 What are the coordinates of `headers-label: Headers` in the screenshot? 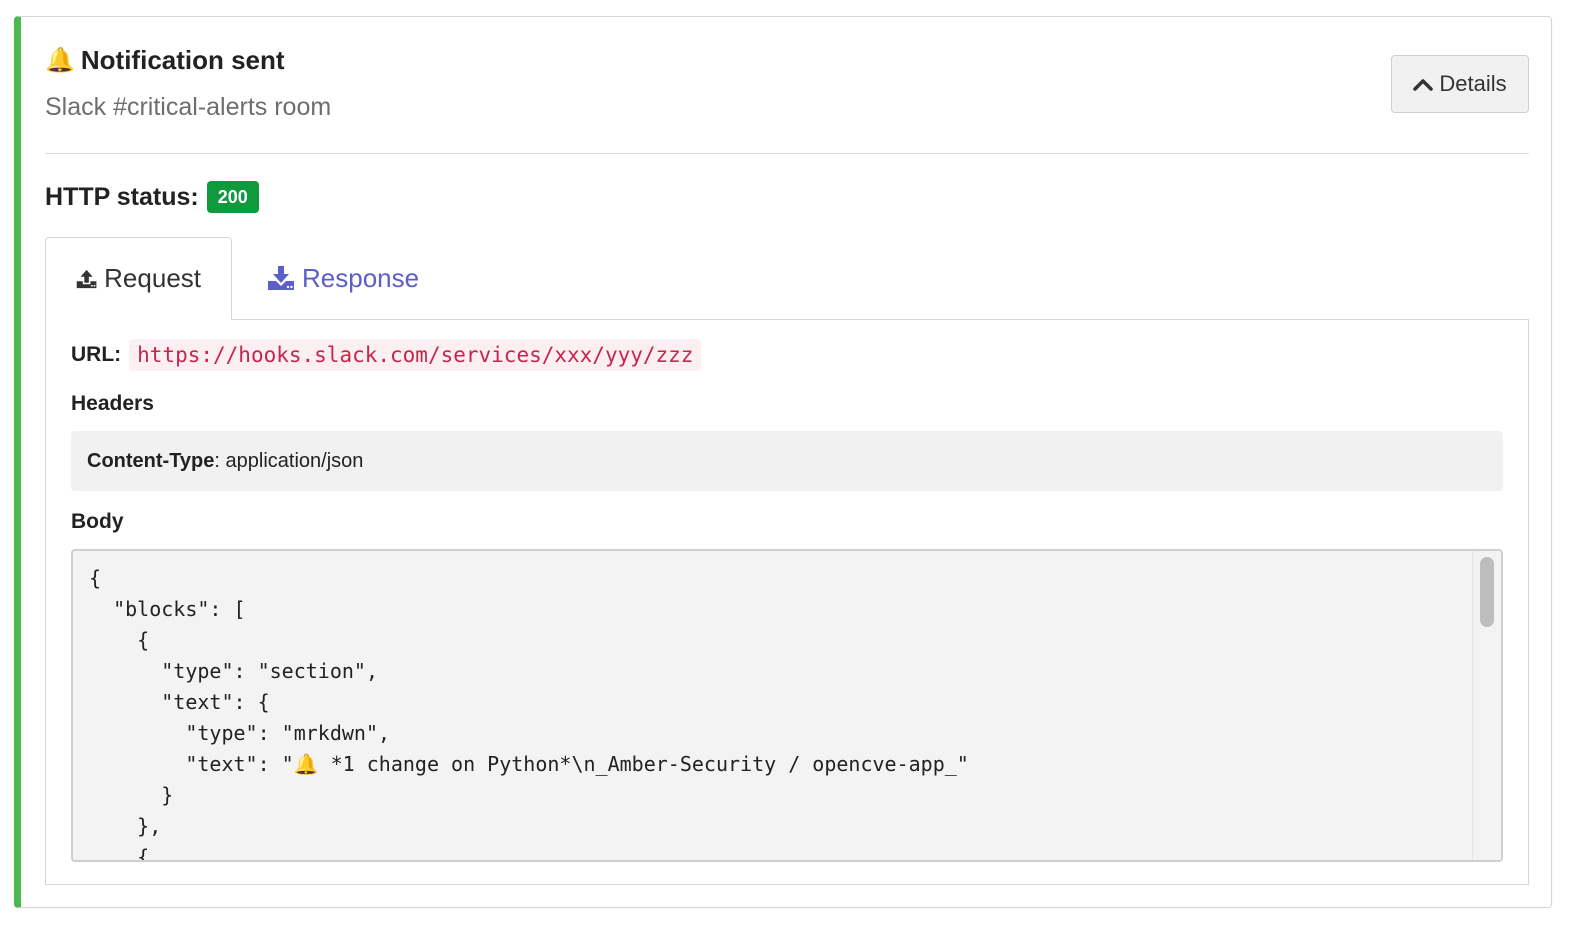 It's located at (112, 403).